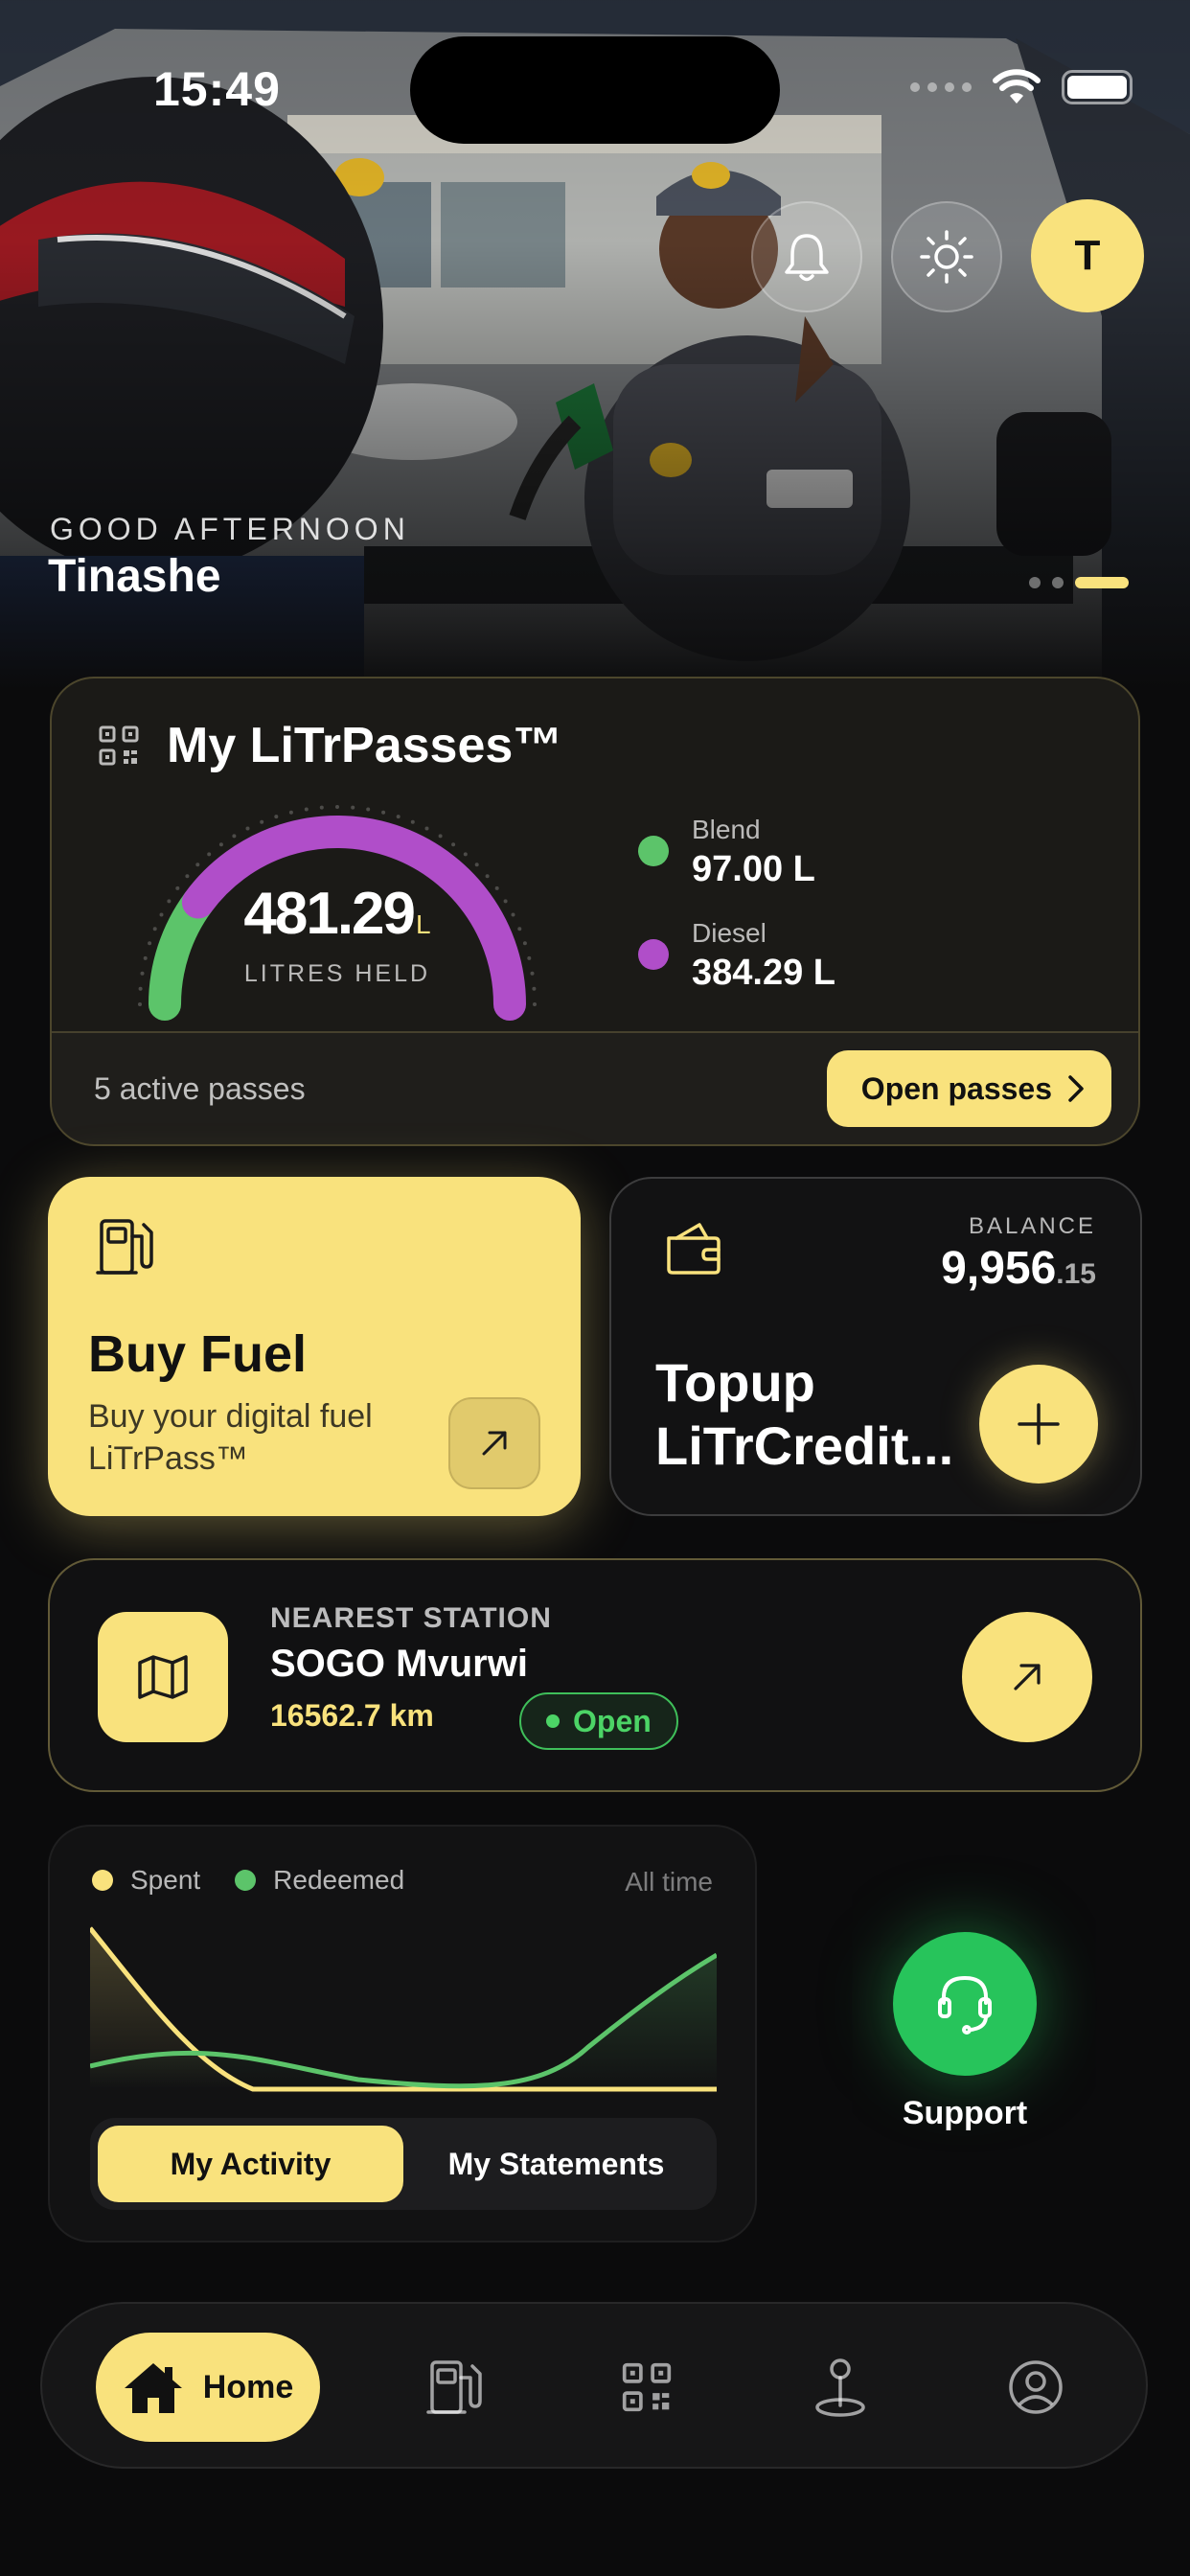  Describe the element at coordinates (1088, 255) in the screenshot. I see `avatar-button: T` at that location.